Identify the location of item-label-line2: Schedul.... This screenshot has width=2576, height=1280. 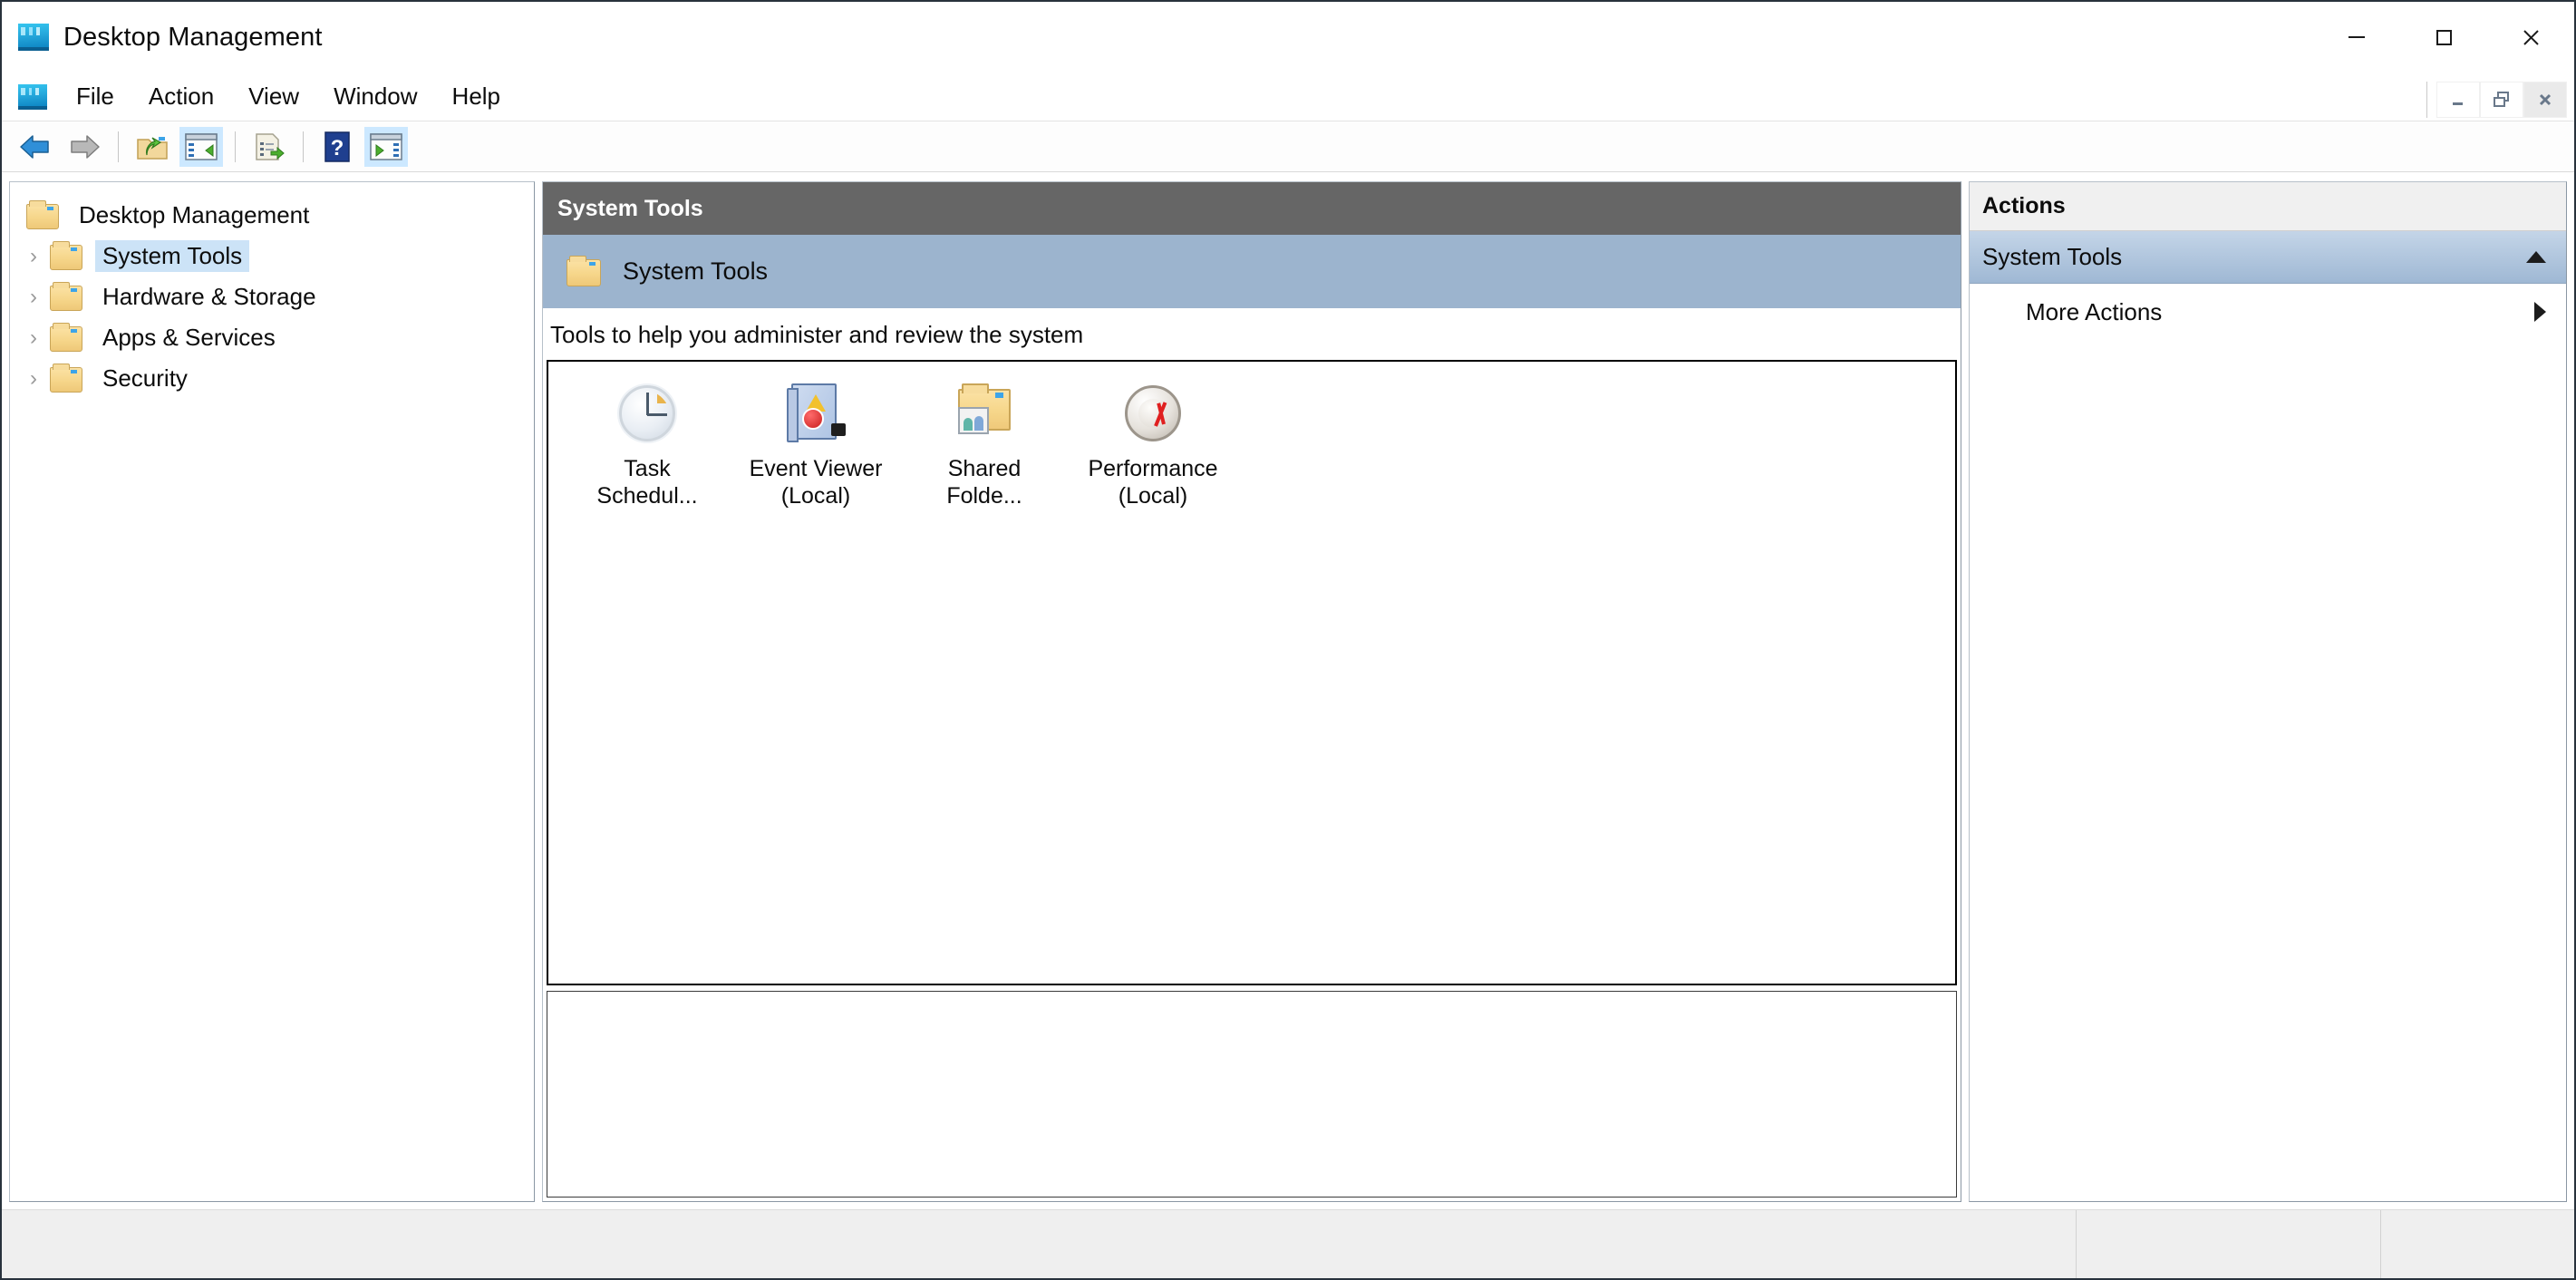
(647, 495).